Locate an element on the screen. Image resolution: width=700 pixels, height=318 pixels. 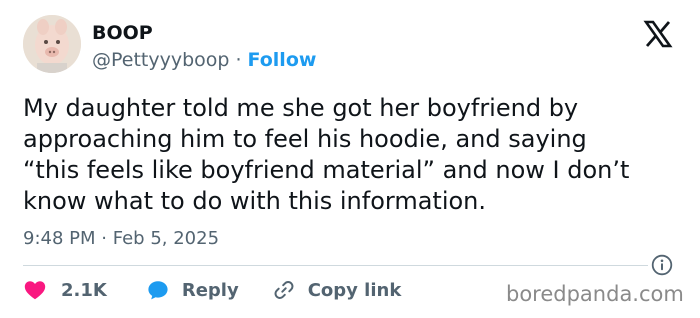
author-name: BOOP is located at coordinates (122, 33).